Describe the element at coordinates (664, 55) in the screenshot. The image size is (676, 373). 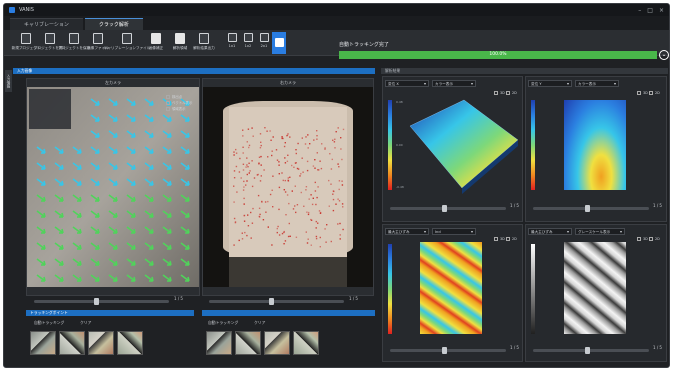
I see `progress-status-icon: ⌄` at that location.